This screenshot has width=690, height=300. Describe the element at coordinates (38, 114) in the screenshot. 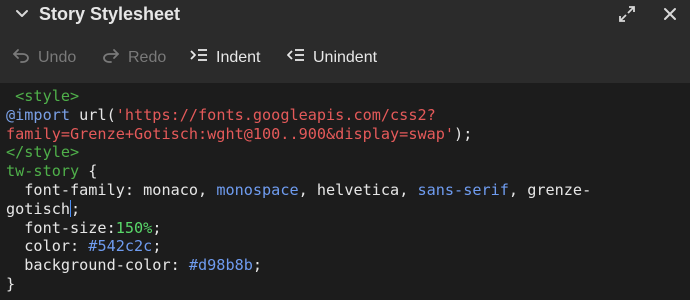

I see `import-keyword: @import` at that location.